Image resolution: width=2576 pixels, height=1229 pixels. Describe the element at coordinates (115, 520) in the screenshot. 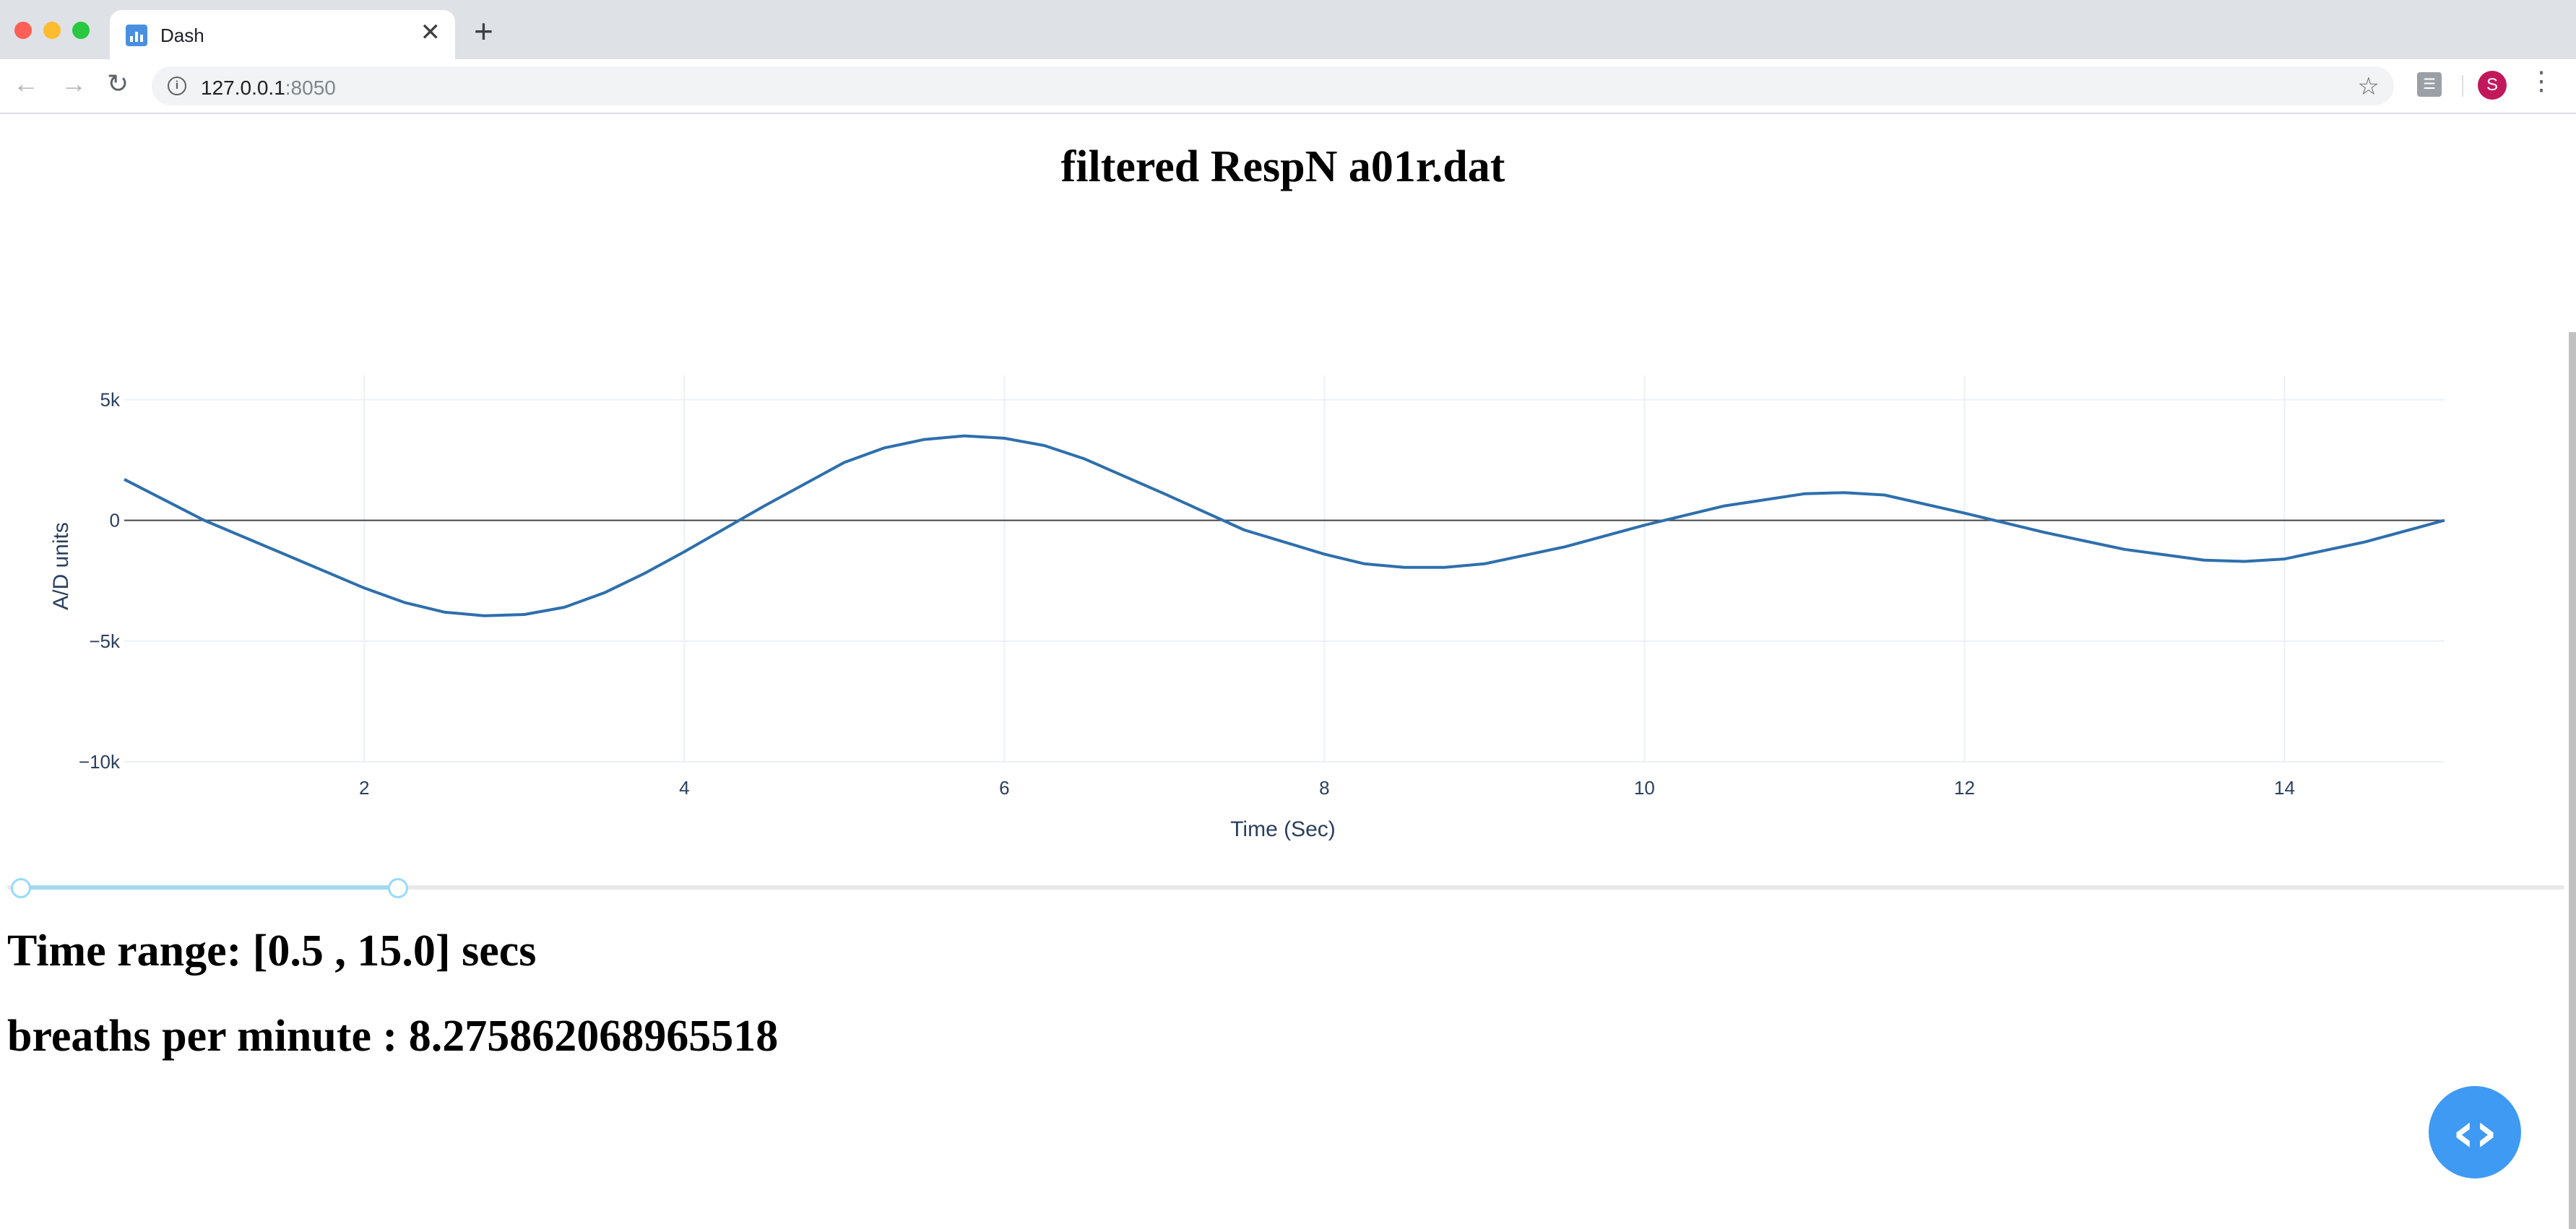

I see `y-tick-label: 0` at that location.